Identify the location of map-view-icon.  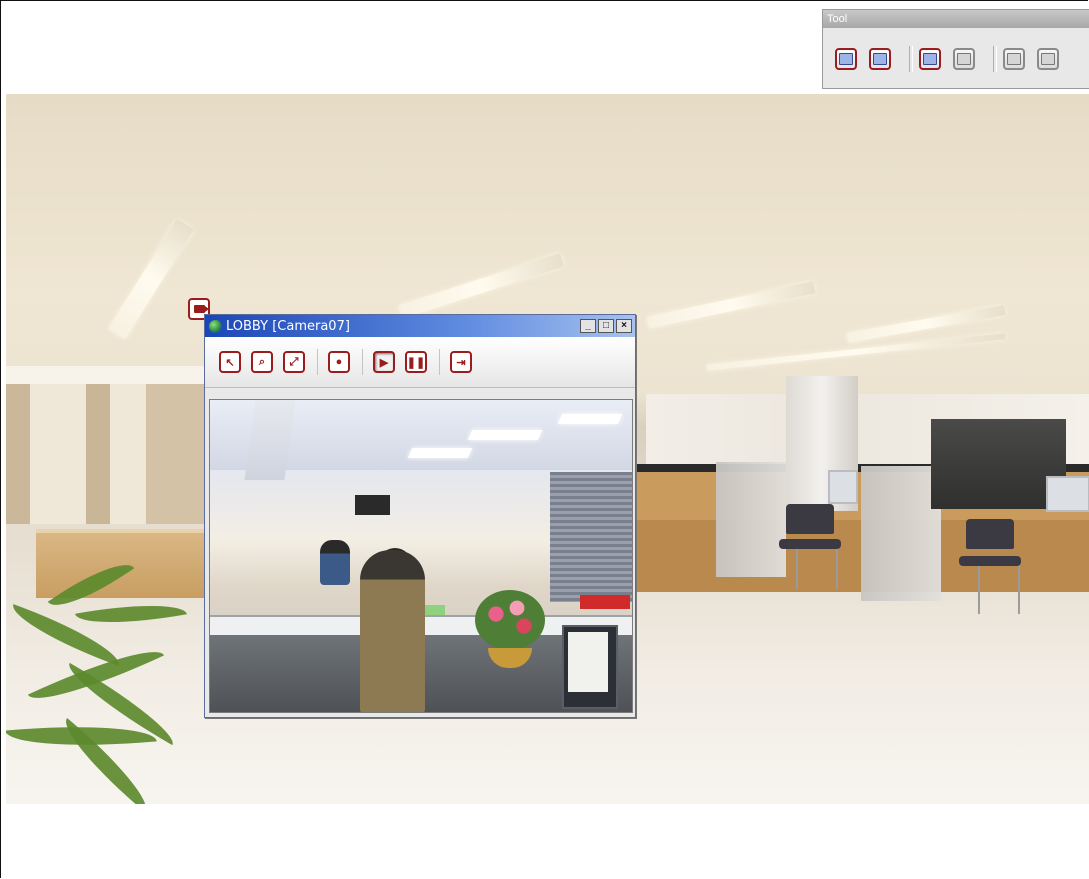
(930, 59).